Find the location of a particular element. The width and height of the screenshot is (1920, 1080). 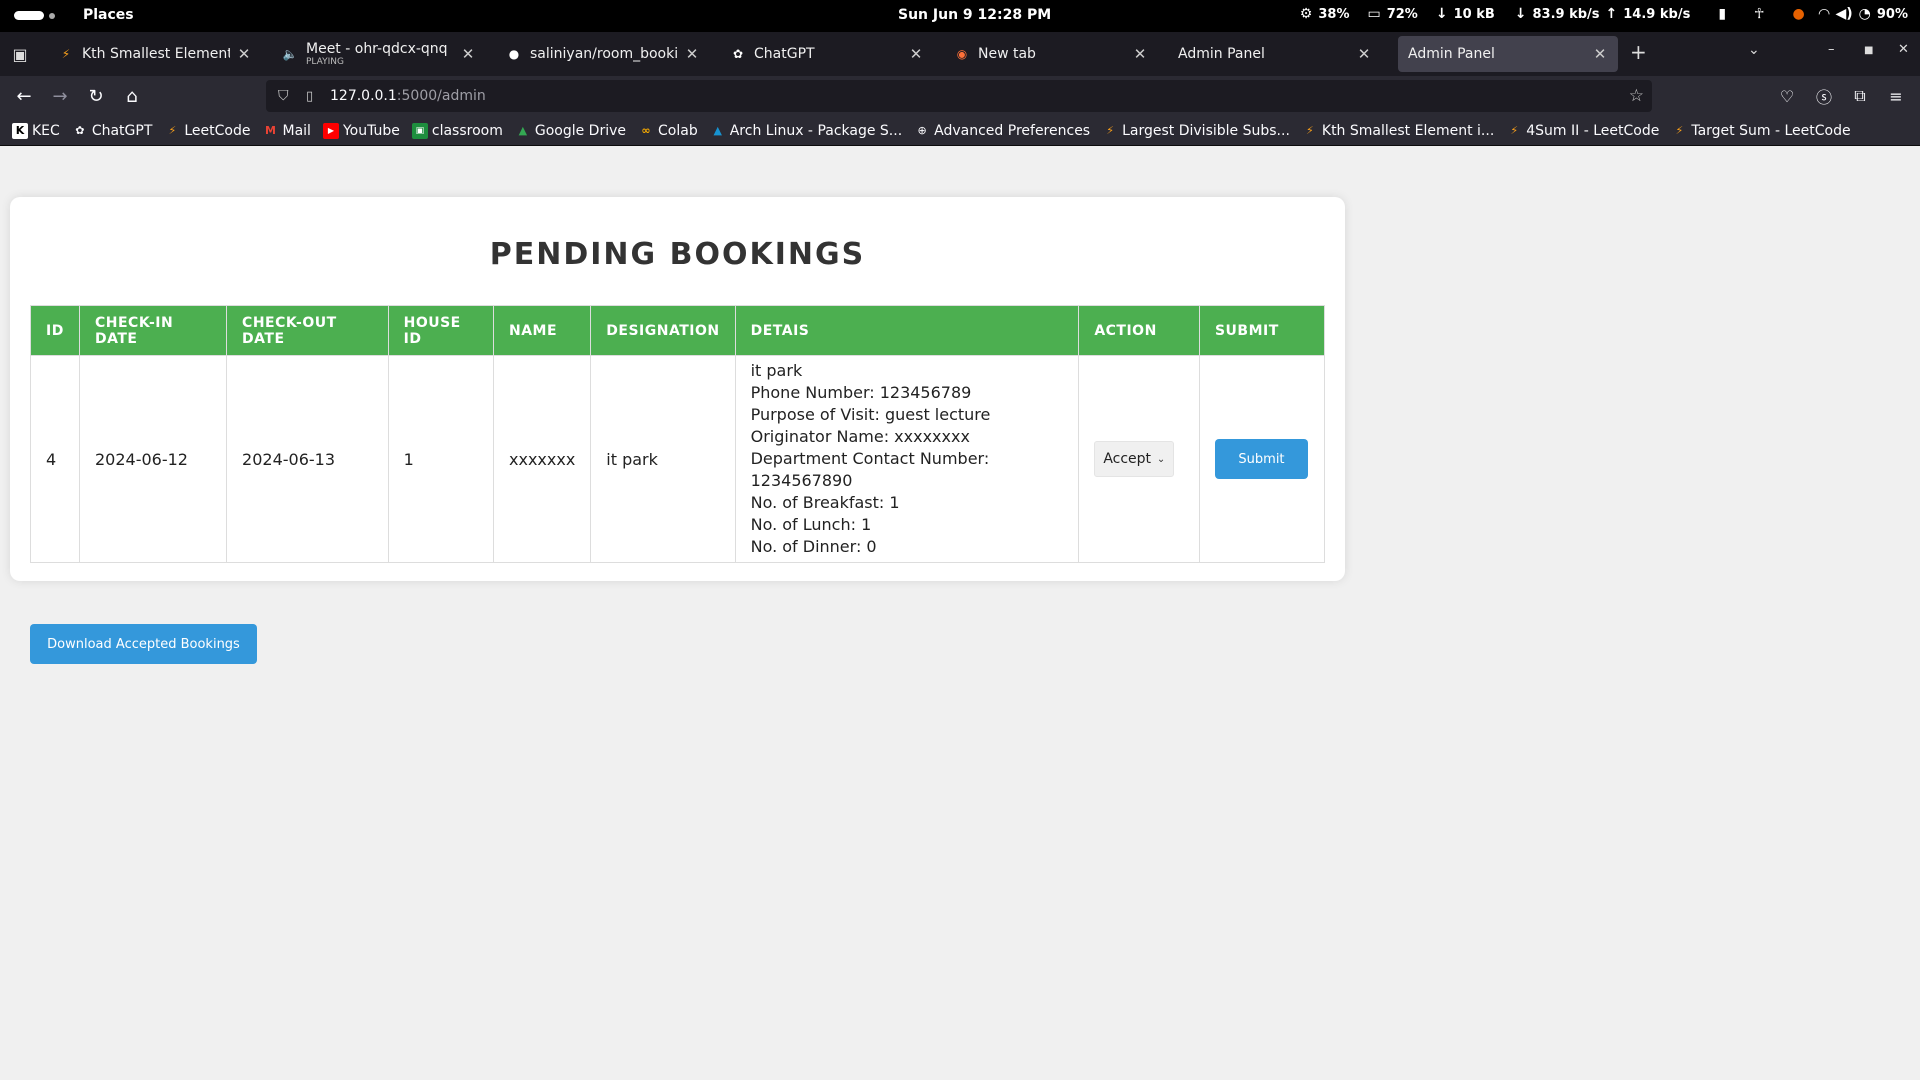

privacy-indicator-icon: ● is located at coordinates (1798, 14).